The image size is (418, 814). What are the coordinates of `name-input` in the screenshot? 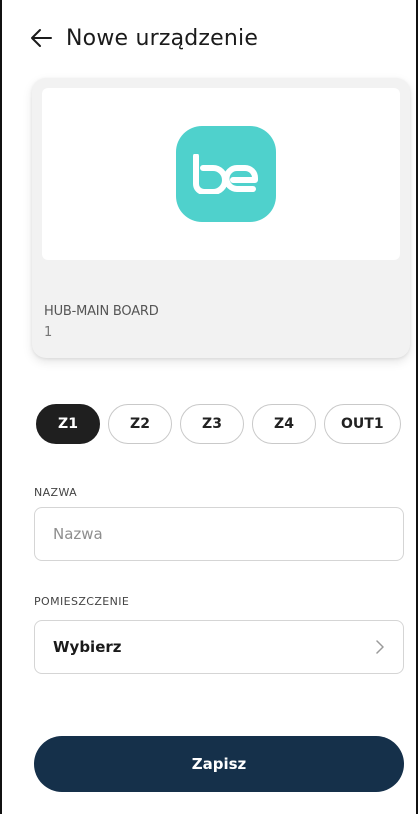 It's located at (219, 534).